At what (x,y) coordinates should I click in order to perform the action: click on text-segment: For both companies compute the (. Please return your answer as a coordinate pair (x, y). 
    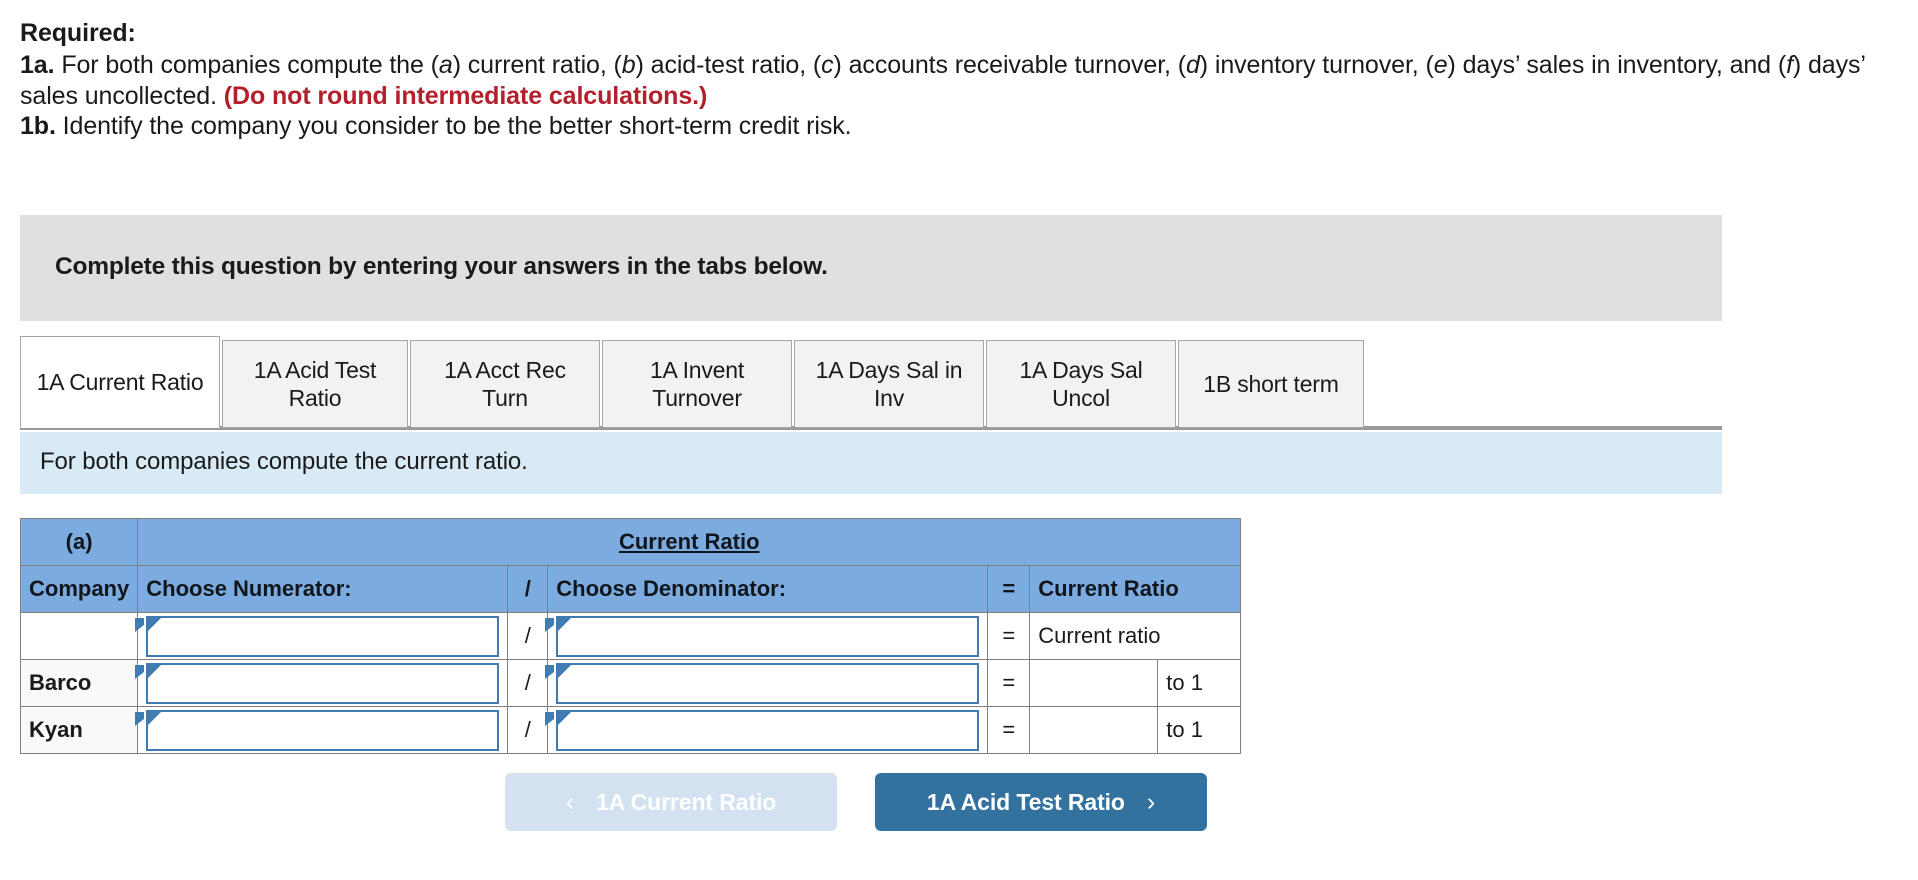
    Looking at the image, I should click on (246, 64).